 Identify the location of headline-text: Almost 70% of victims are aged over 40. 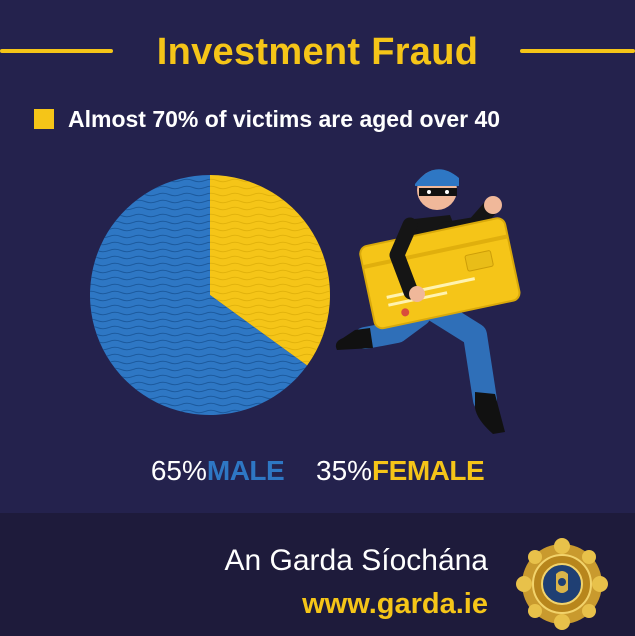
(284, 119).